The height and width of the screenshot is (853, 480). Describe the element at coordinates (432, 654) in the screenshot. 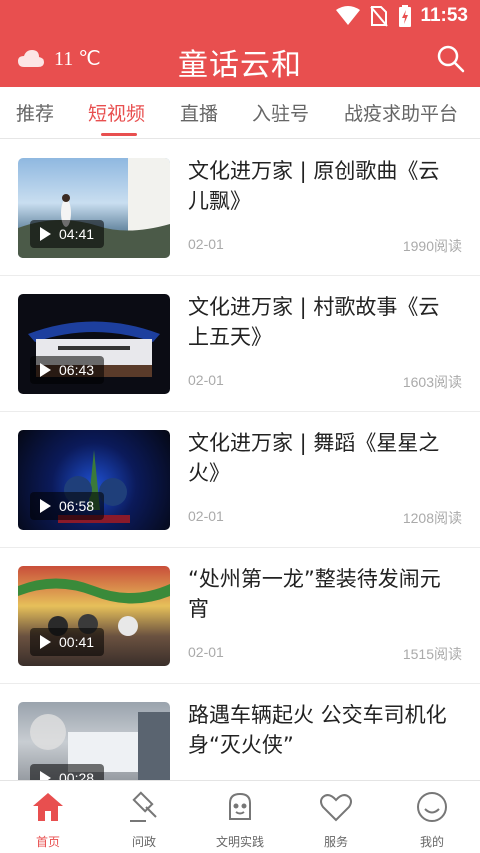

I see `video-read-count: 1515阅读` at that location.